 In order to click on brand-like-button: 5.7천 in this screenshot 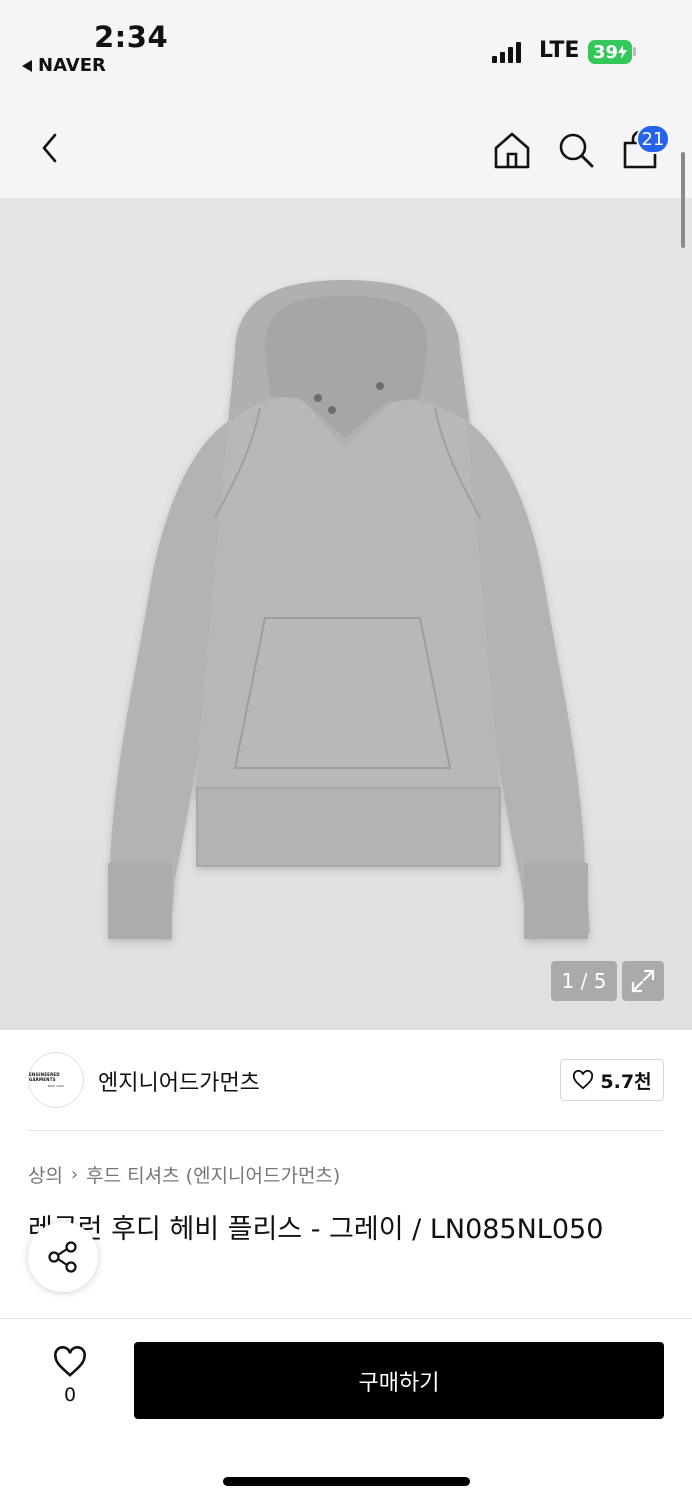, I will do `click(612, 1080)`.